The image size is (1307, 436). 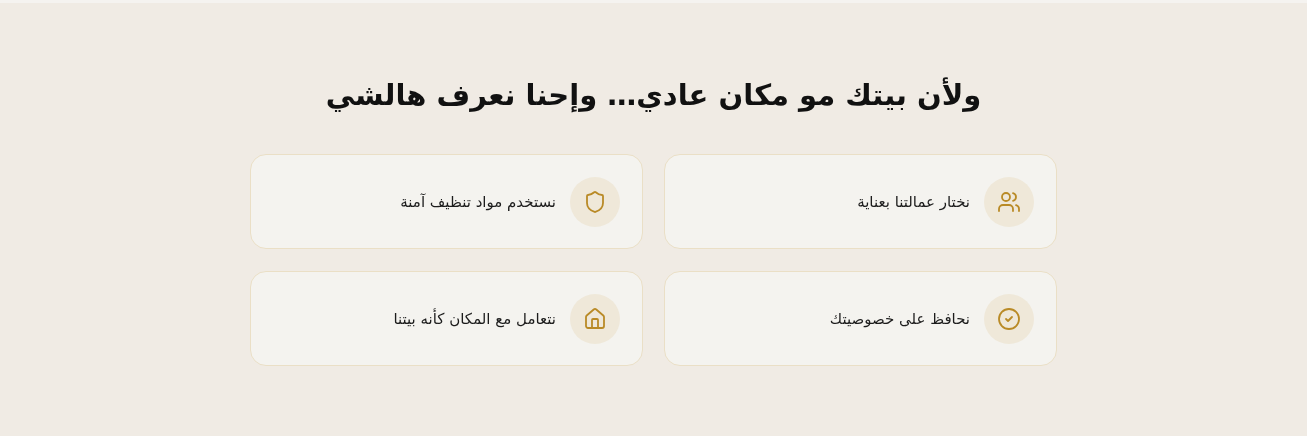 What do you see at coordinates (478, 201) in the screenshot?
I see `feature-label: نستخدم مواد تنظيف آمنة` at bounding box center [478, 201].